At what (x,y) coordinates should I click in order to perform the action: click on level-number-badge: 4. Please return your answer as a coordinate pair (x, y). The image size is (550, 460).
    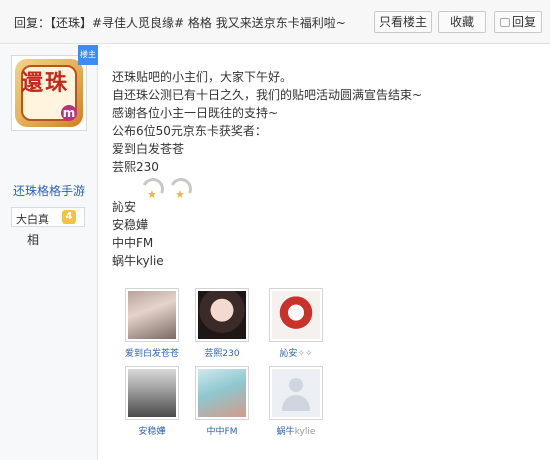
    Looking at the image, I should click on (69, 217).